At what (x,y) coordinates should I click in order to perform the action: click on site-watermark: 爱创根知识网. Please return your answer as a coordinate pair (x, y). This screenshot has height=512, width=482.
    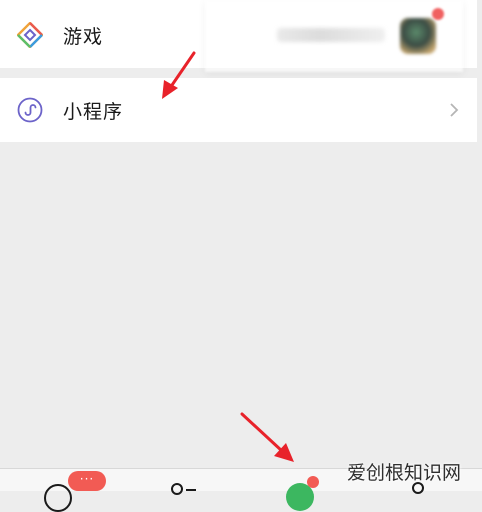
    Looking at the image, I should click on (404, 473).